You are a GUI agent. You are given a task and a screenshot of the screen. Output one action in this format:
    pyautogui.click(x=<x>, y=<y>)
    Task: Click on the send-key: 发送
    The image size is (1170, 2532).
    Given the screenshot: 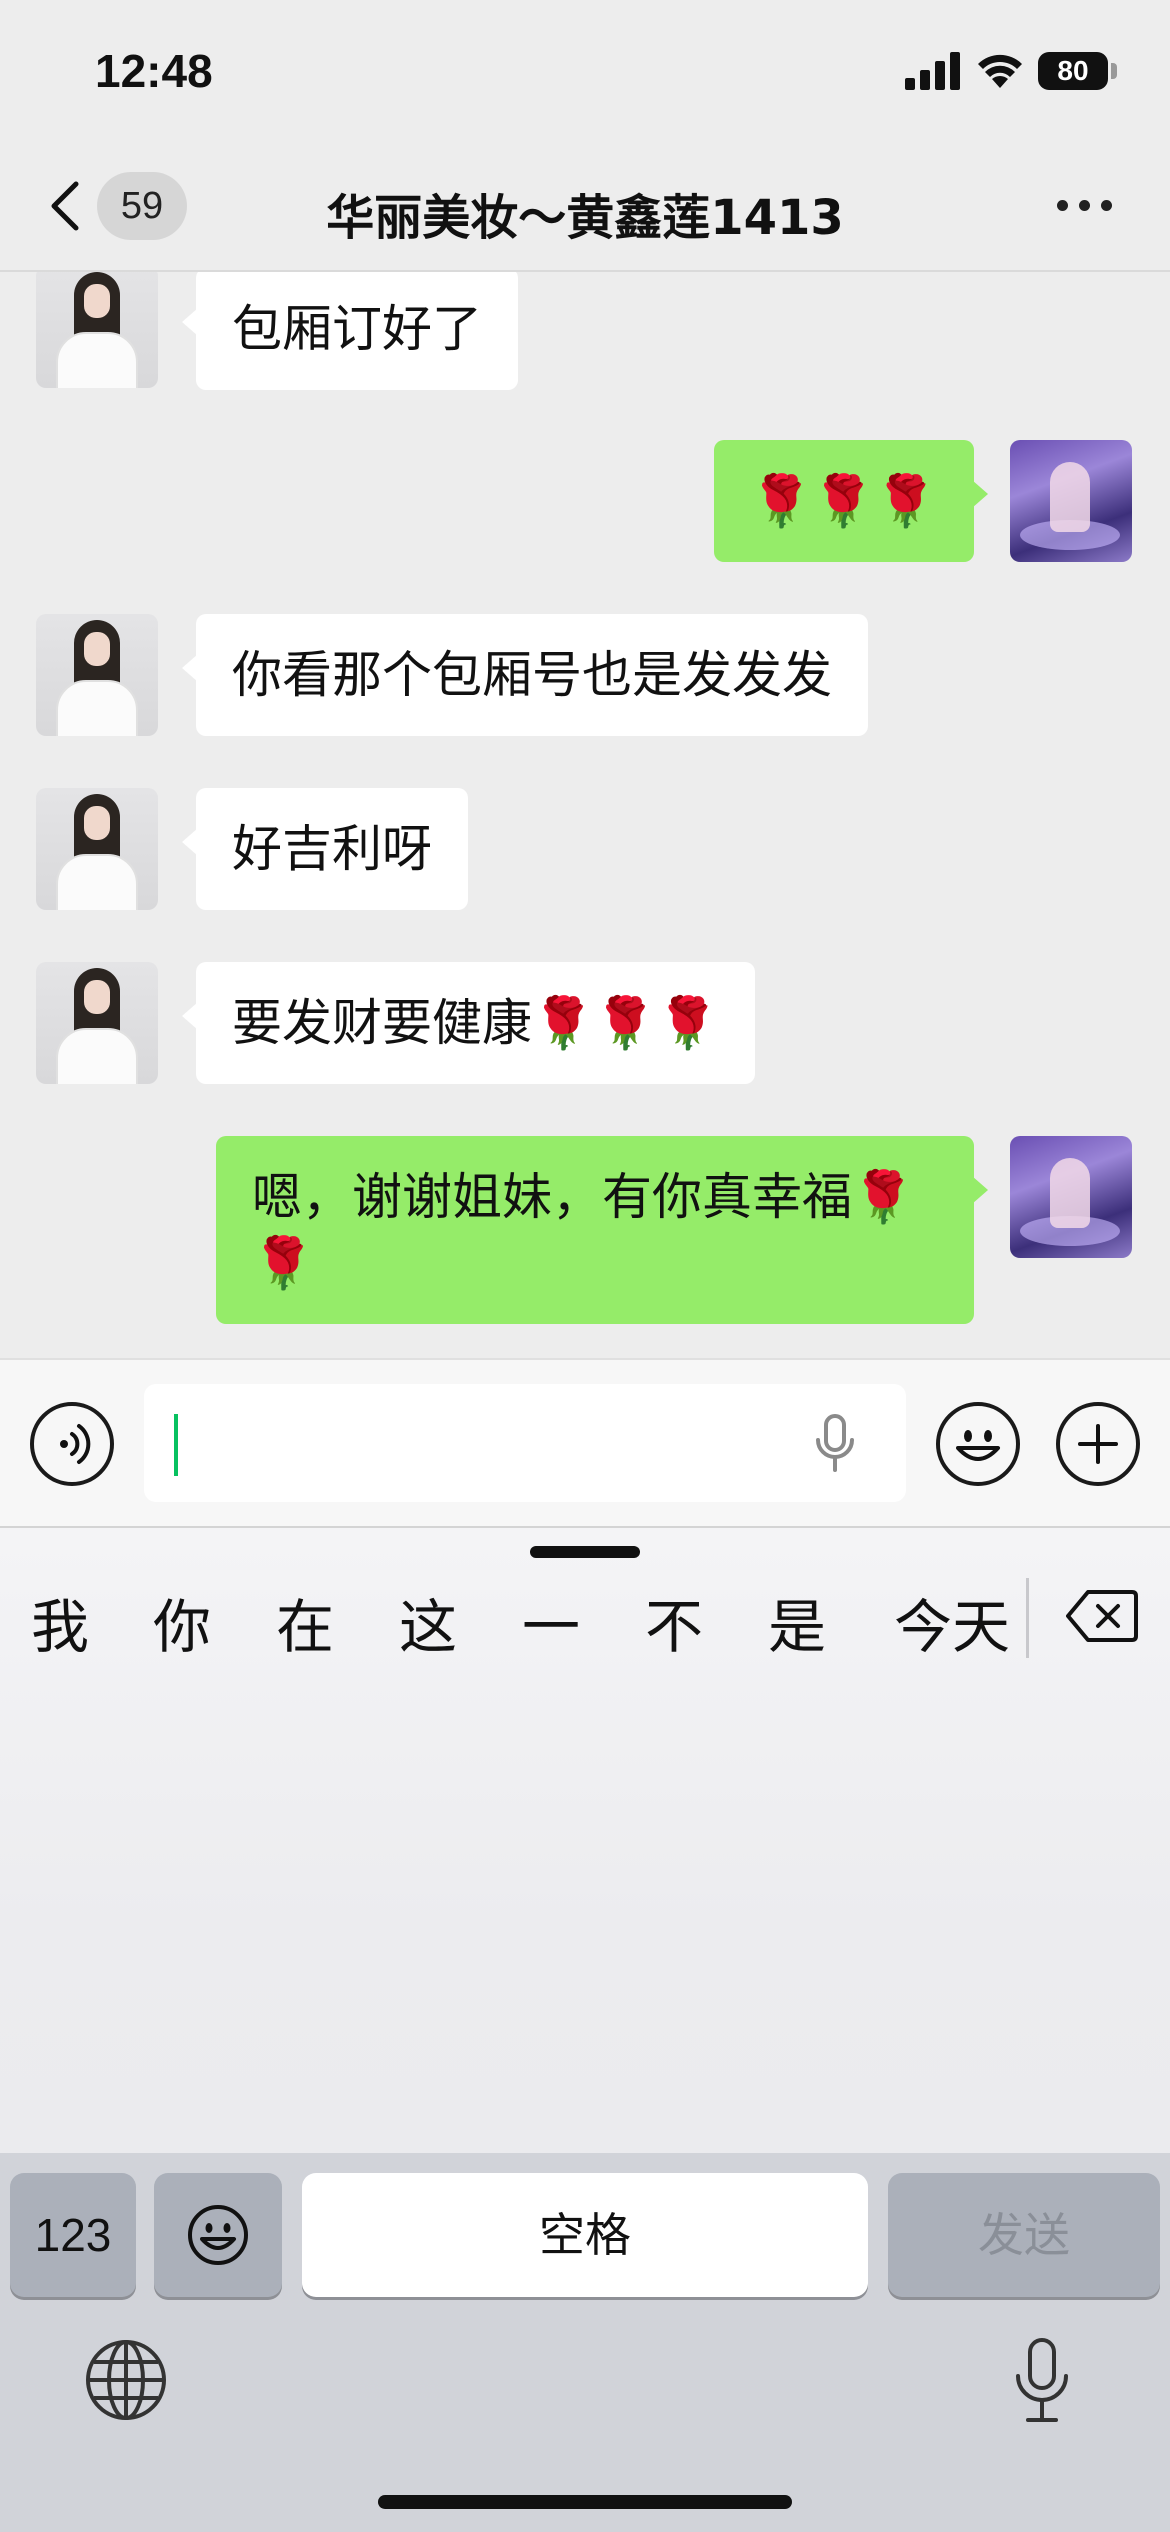 What is the action you would take?
    pyautogui.click(x=1024, y=2235)
    